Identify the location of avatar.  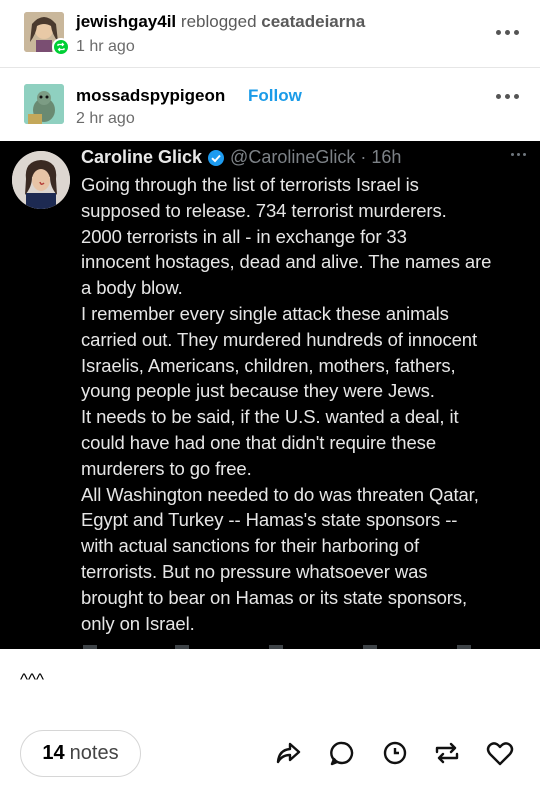
(44, 104).